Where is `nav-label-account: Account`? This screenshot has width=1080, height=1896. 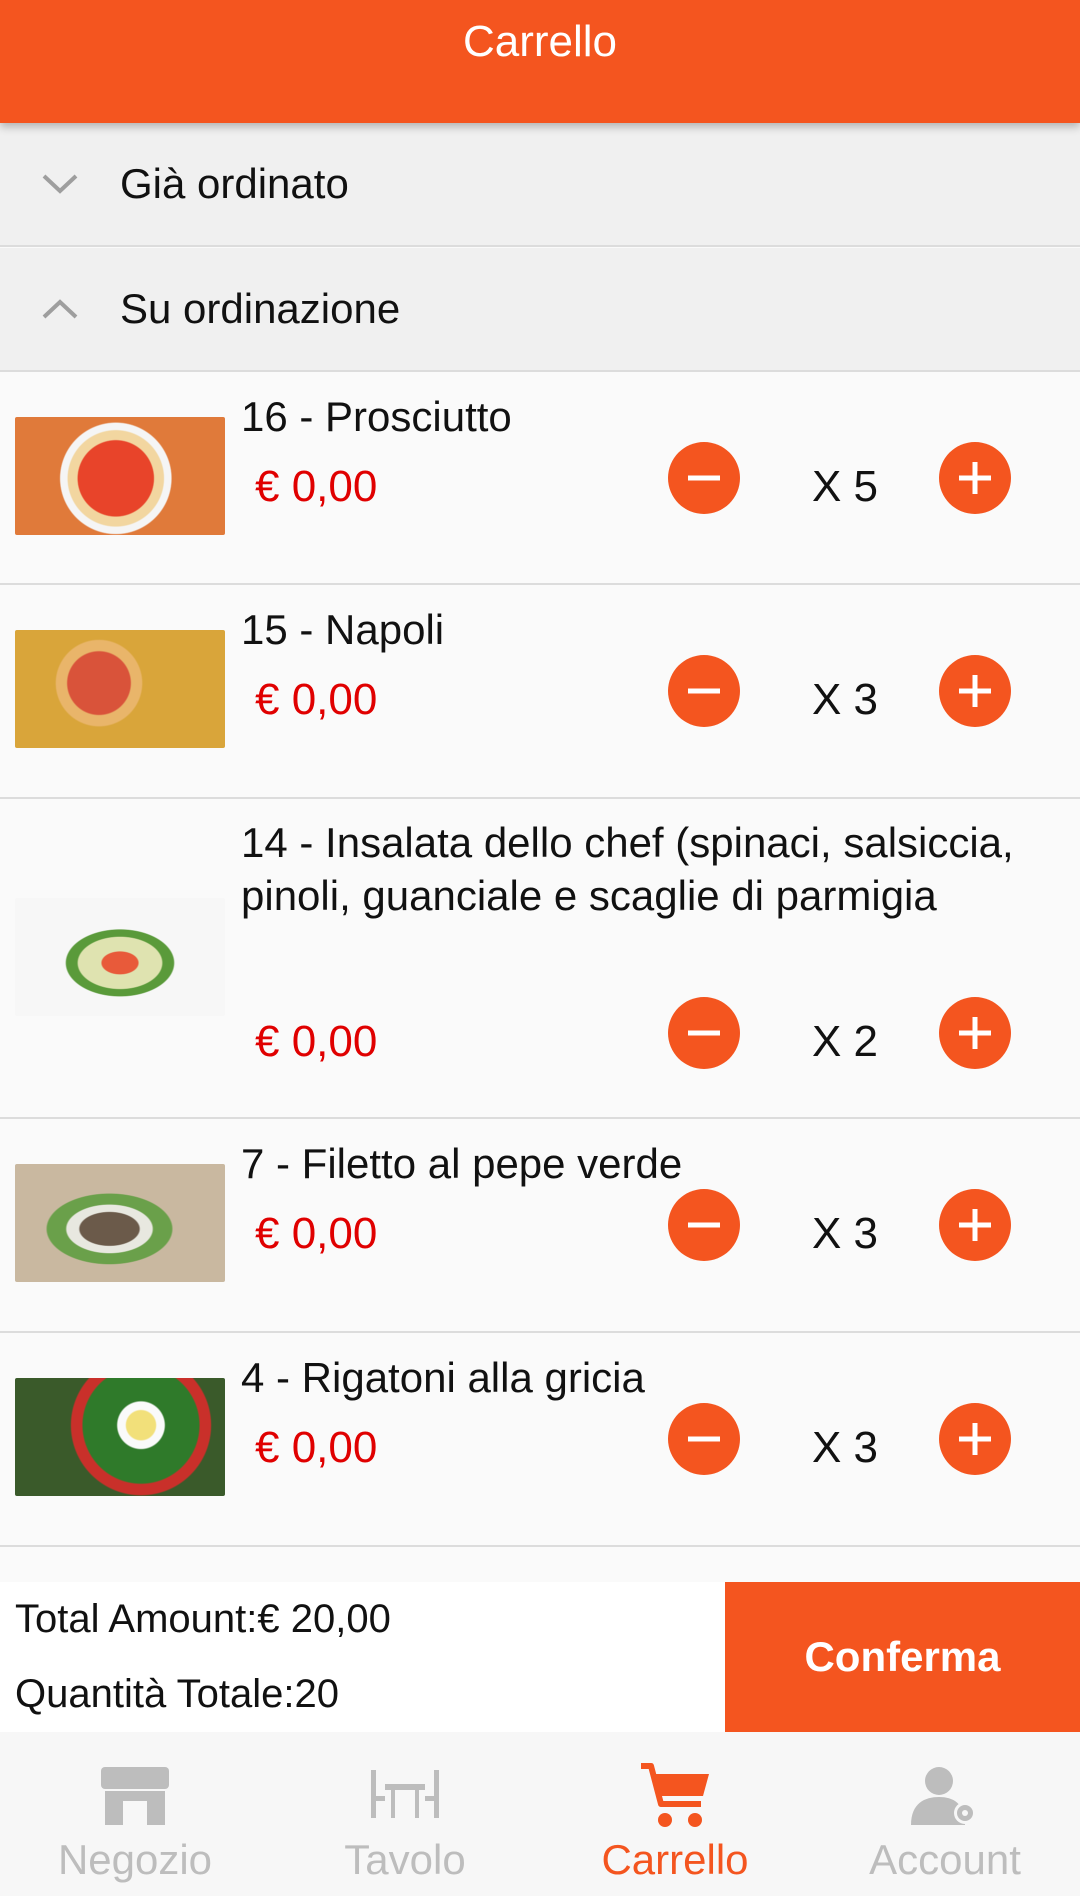
nav-label-account: Account is located at coordinates (945, 1859).